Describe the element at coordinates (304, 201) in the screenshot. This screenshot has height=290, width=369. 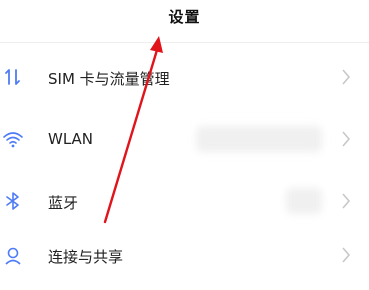
I see `bluetooth-status-value` at that location.